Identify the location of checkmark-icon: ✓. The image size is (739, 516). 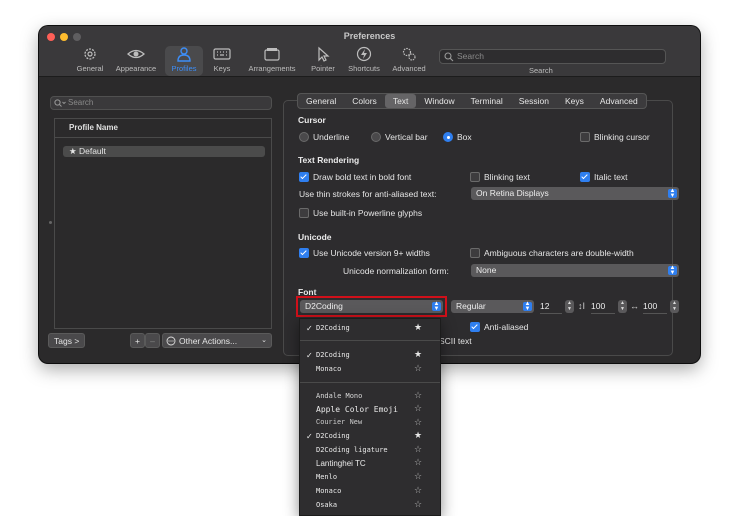
(309, 436).